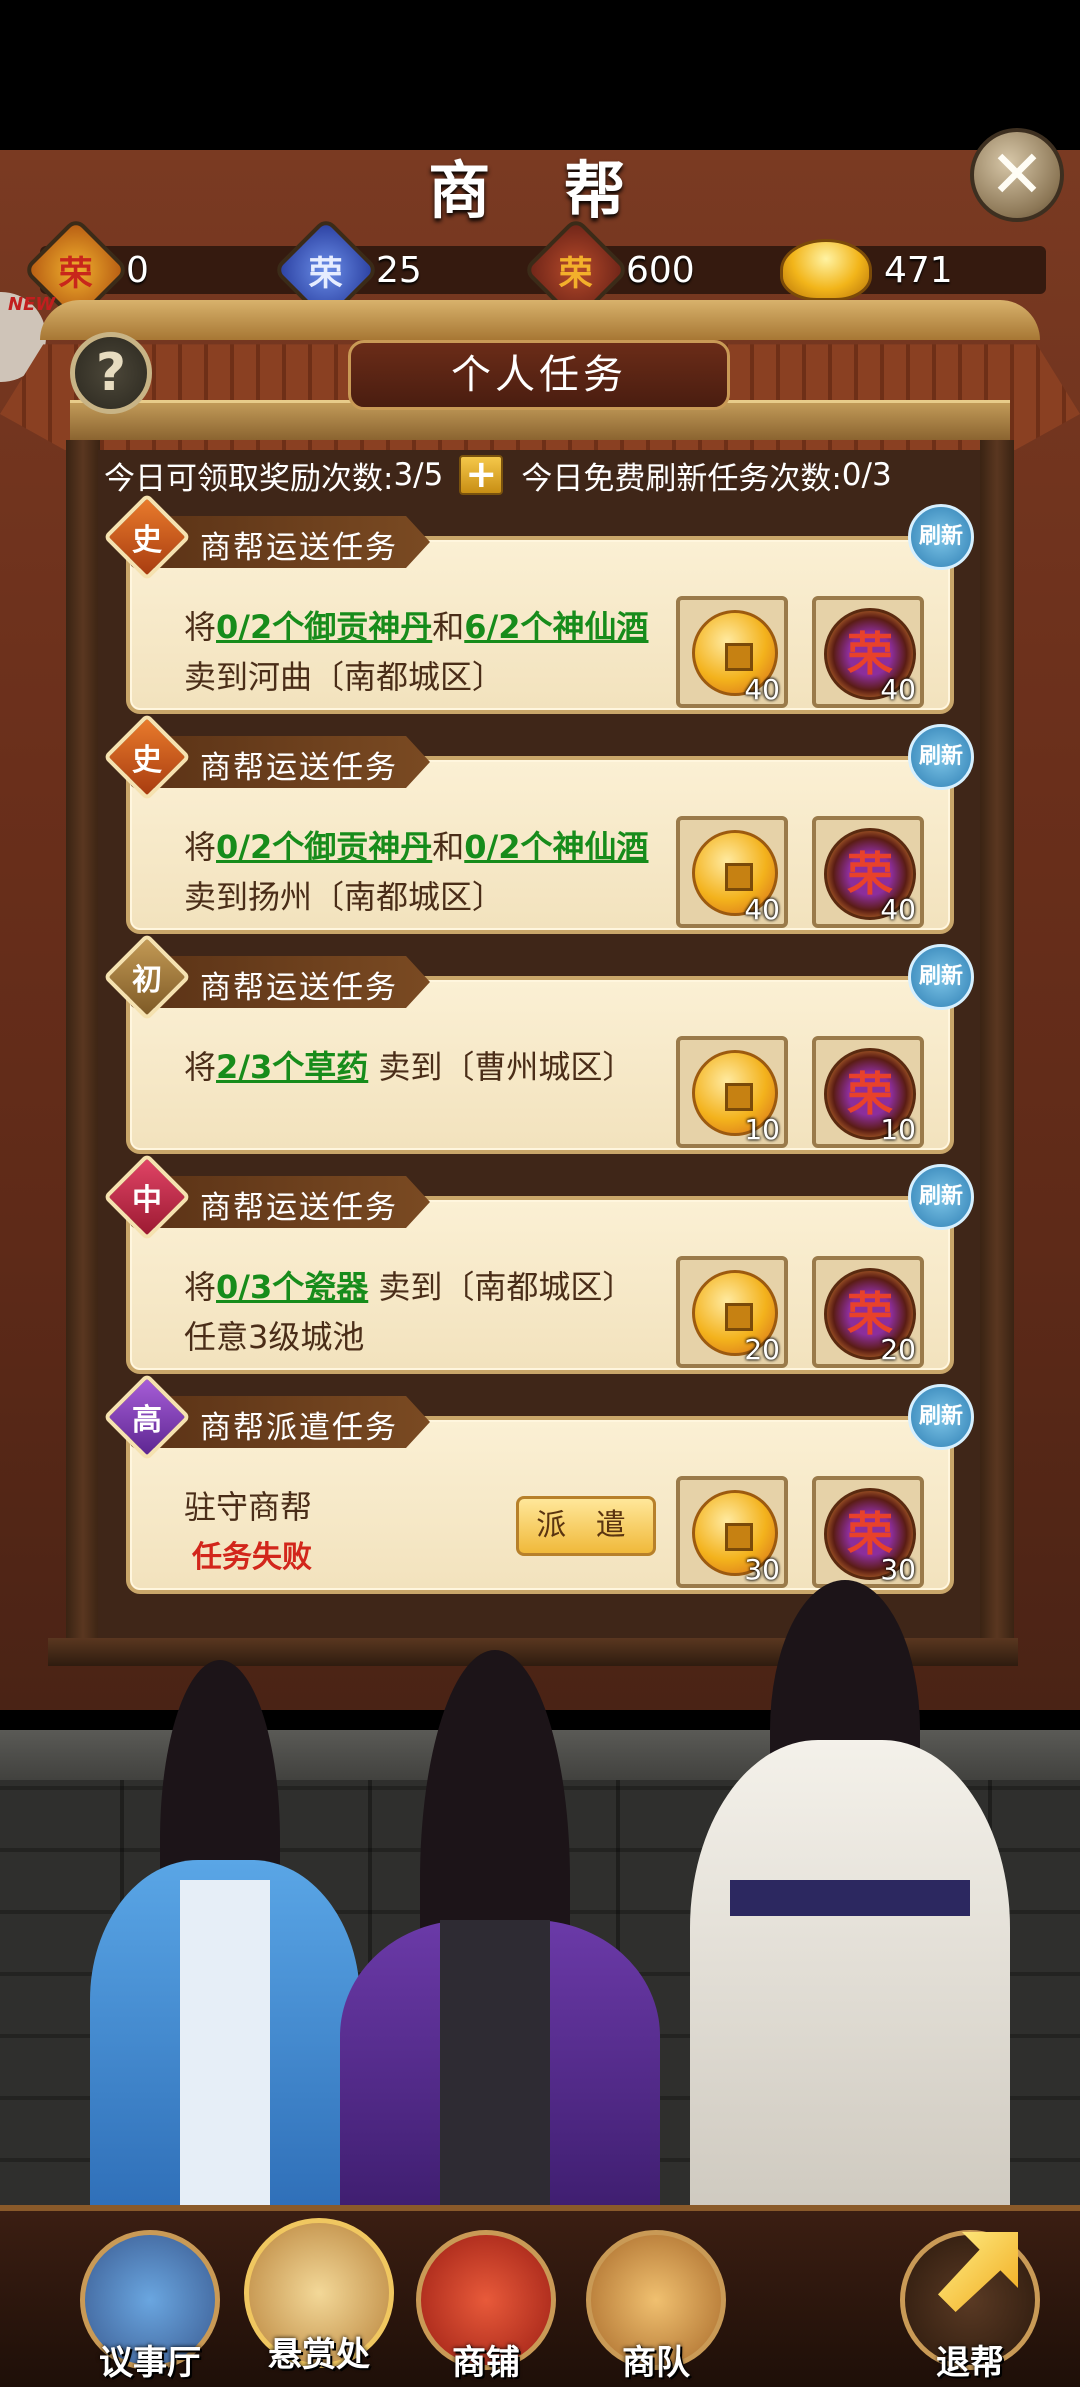 The image size is (1080, 2387). I want to click on task-desc-line1: 将0/2个御贡神丹和0/2个神仙酒, so click(416, 847).